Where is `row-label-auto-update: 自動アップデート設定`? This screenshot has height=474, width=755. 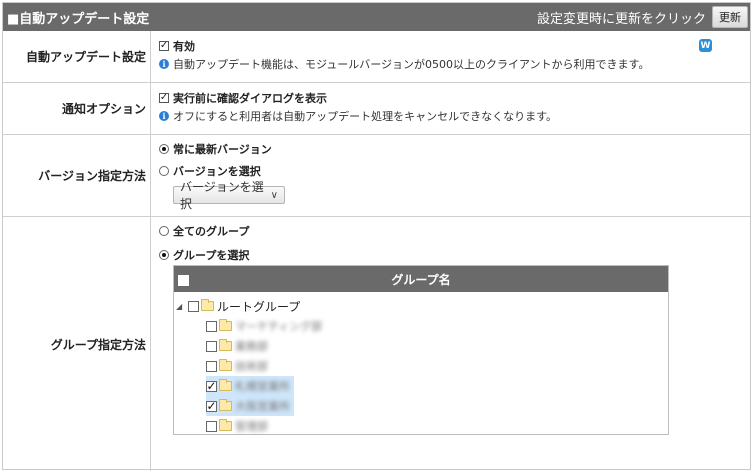
row-label-auto-update: 自動アップデート設定 is located at coordinates (77, 56).